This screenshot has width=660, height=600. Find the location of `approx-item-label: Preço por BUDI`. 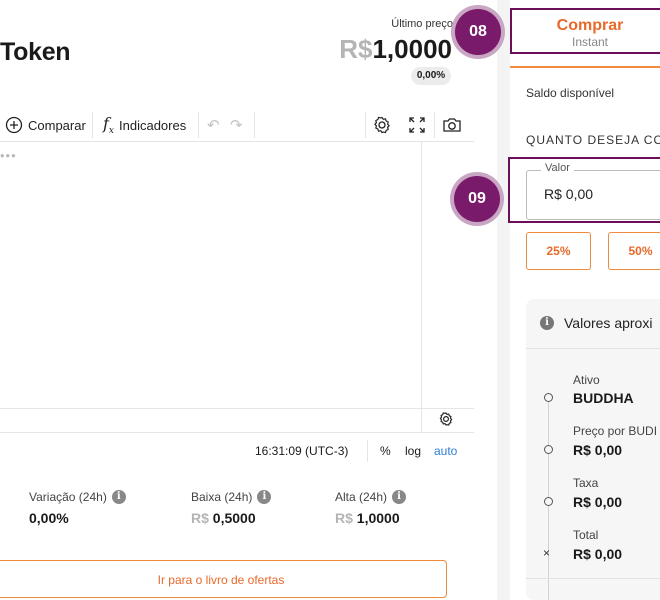

approx-item-label: Preço por BUDI is located at coordinates (615, 431).